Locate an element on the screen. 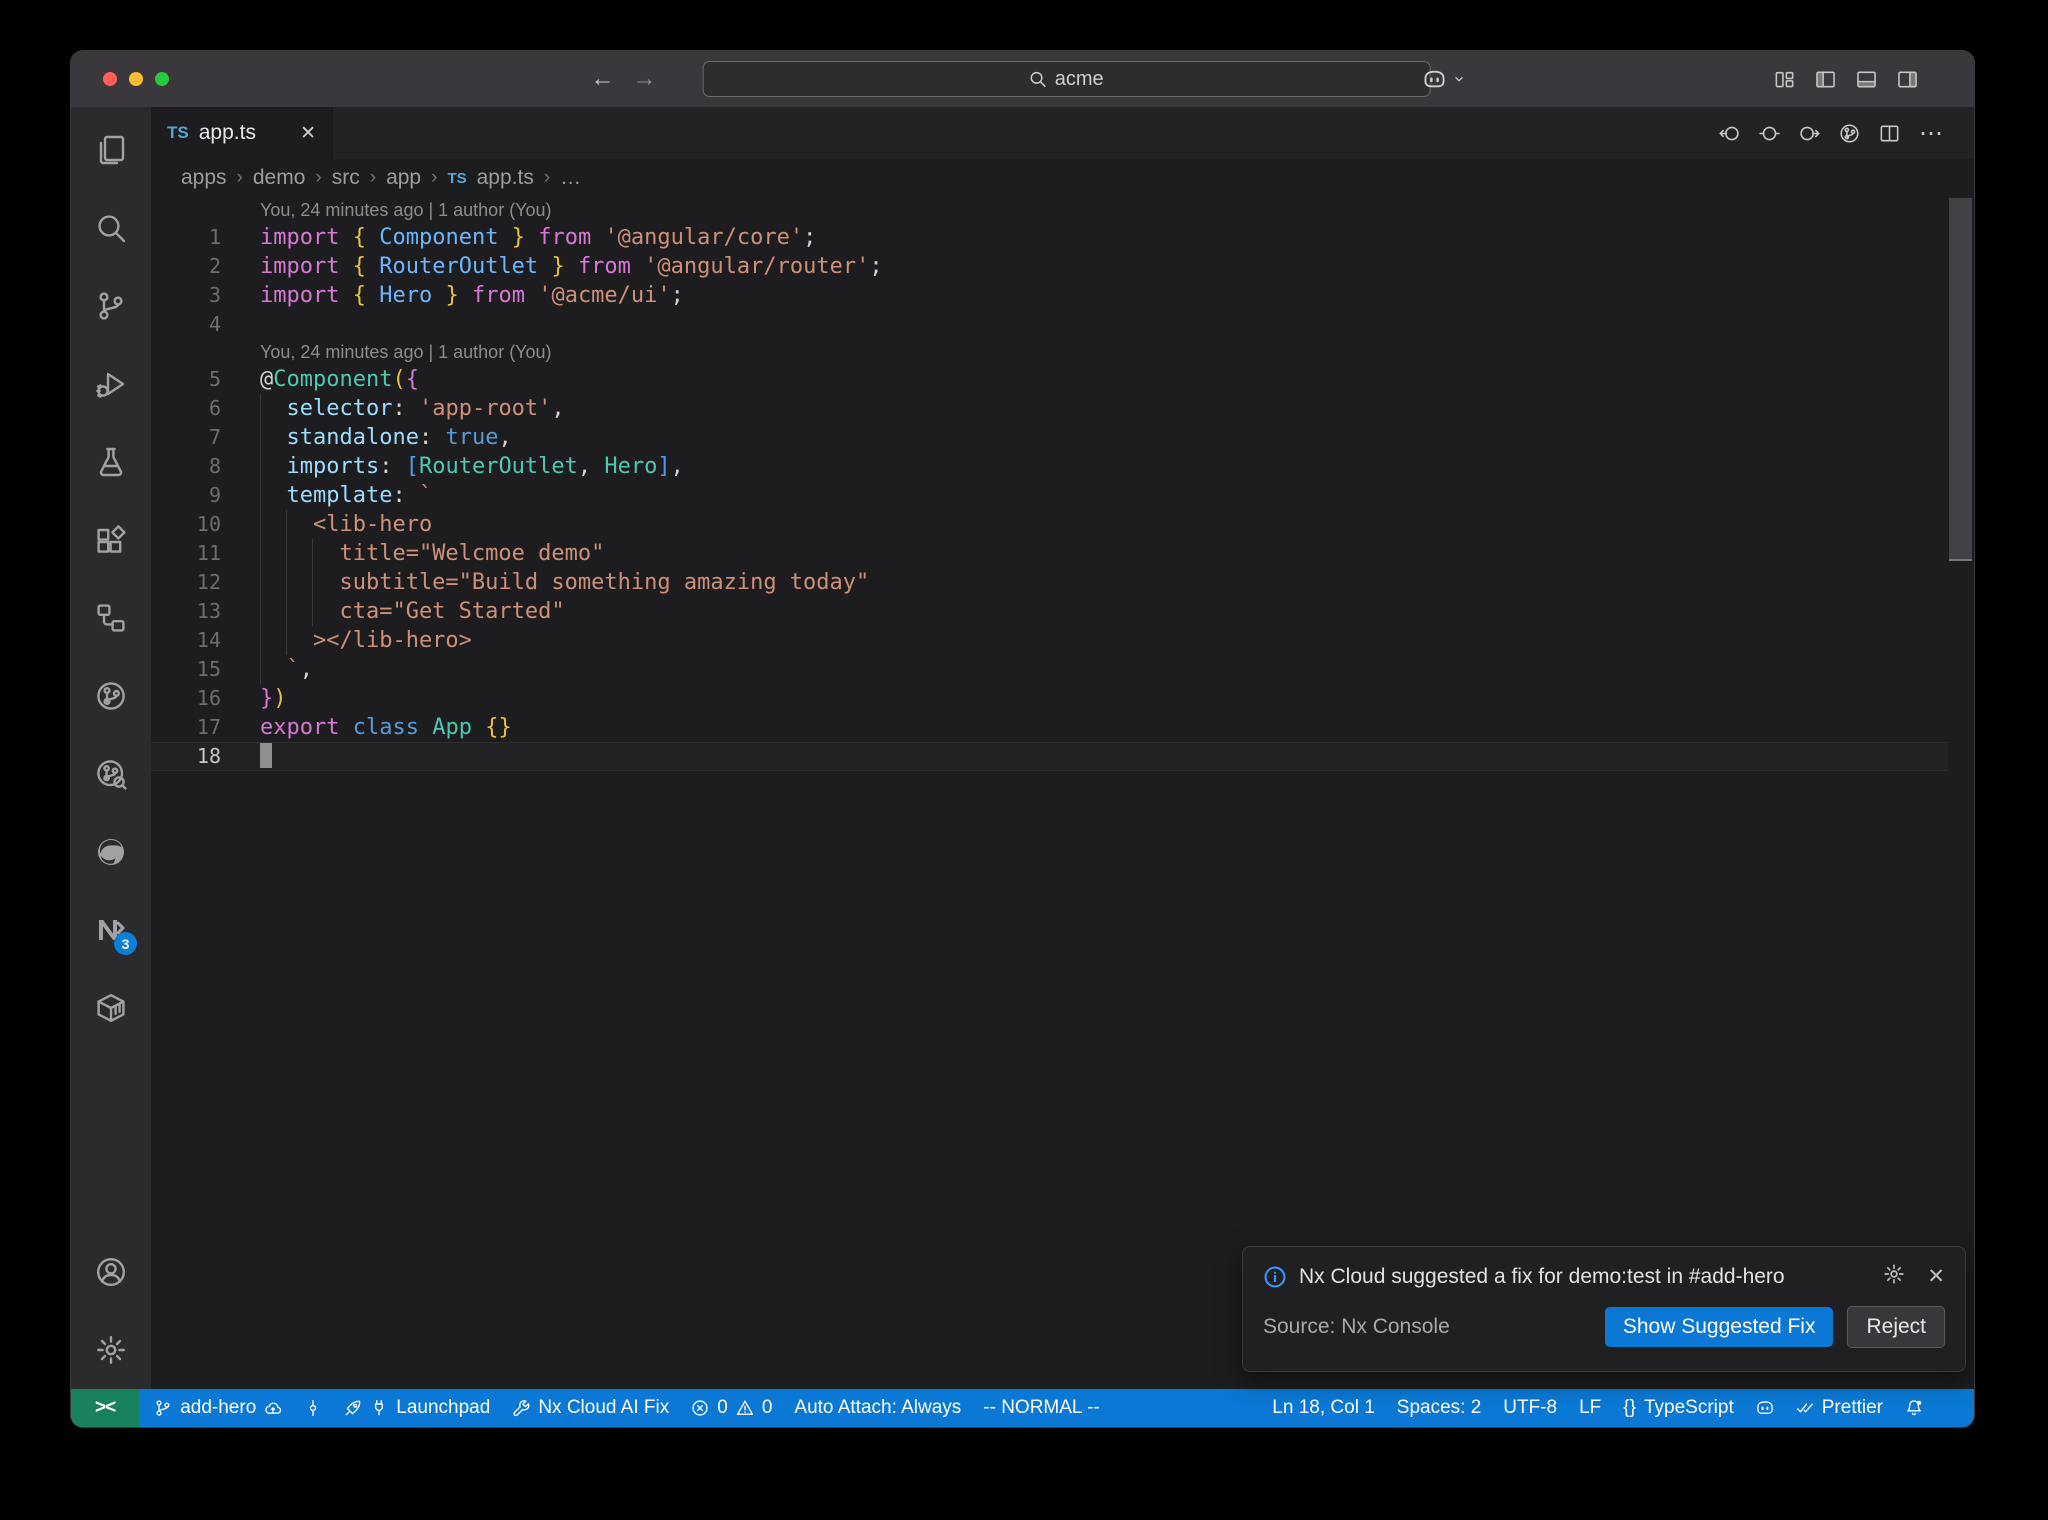  statusbar-branch: add-hero is located at coordinates (218, 1408).